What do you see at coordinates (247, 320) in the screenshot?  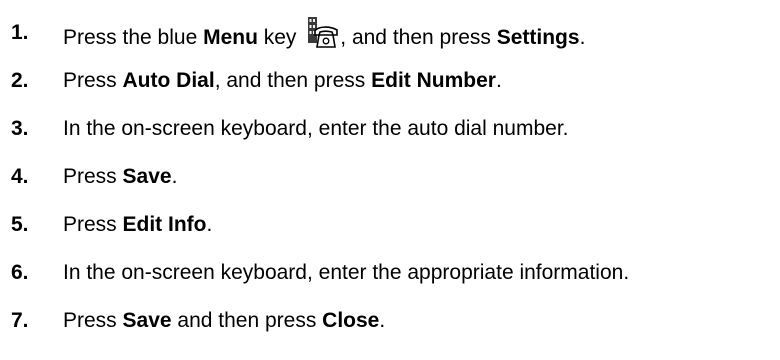 I see `text-segment: and then press` at bounding box center [247, 320].